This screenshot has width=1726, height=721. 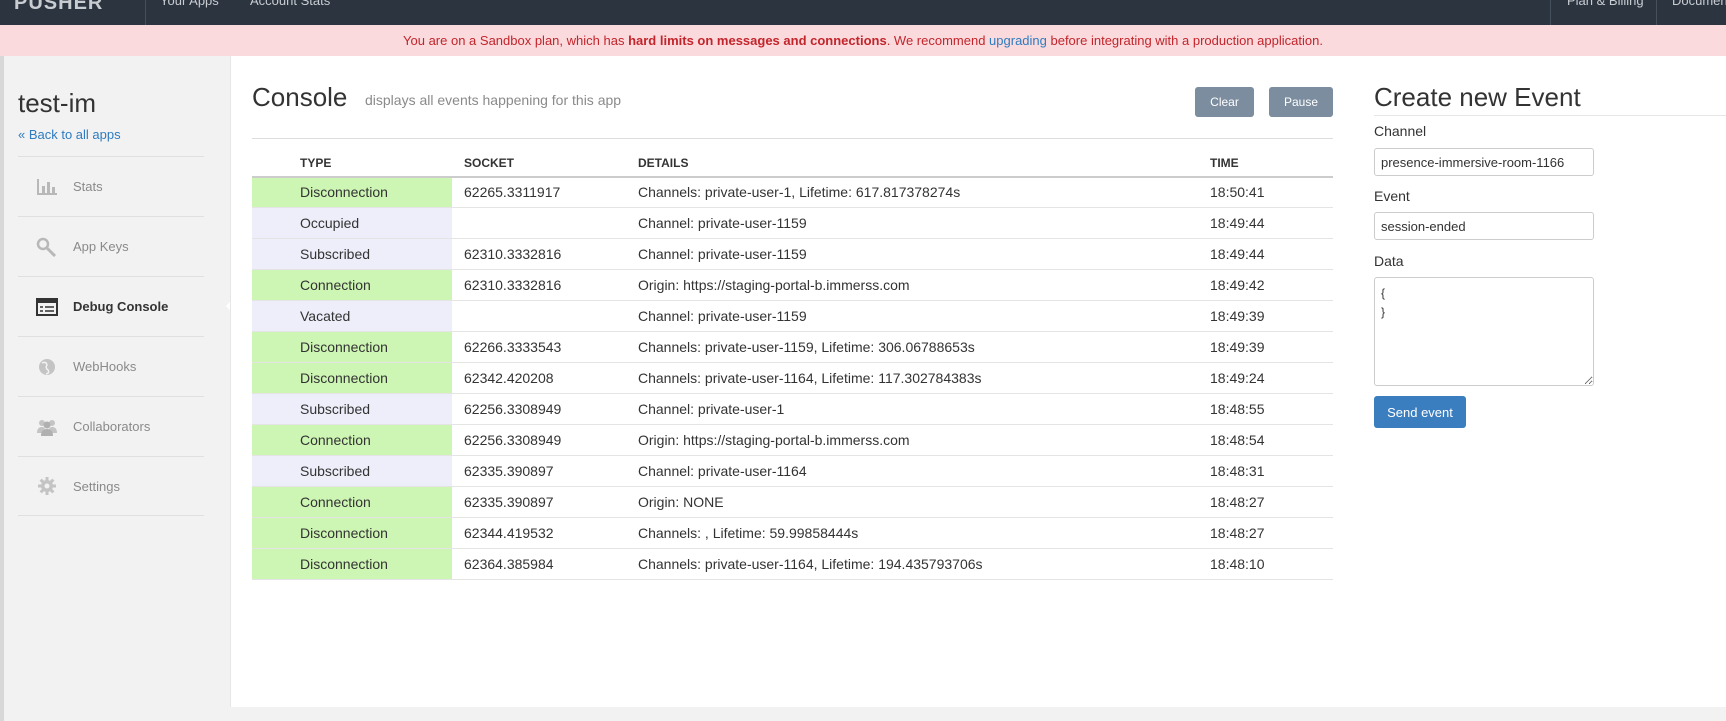 I want to click on nav-your-apps: Your Apps, so click(x=189, y=4).